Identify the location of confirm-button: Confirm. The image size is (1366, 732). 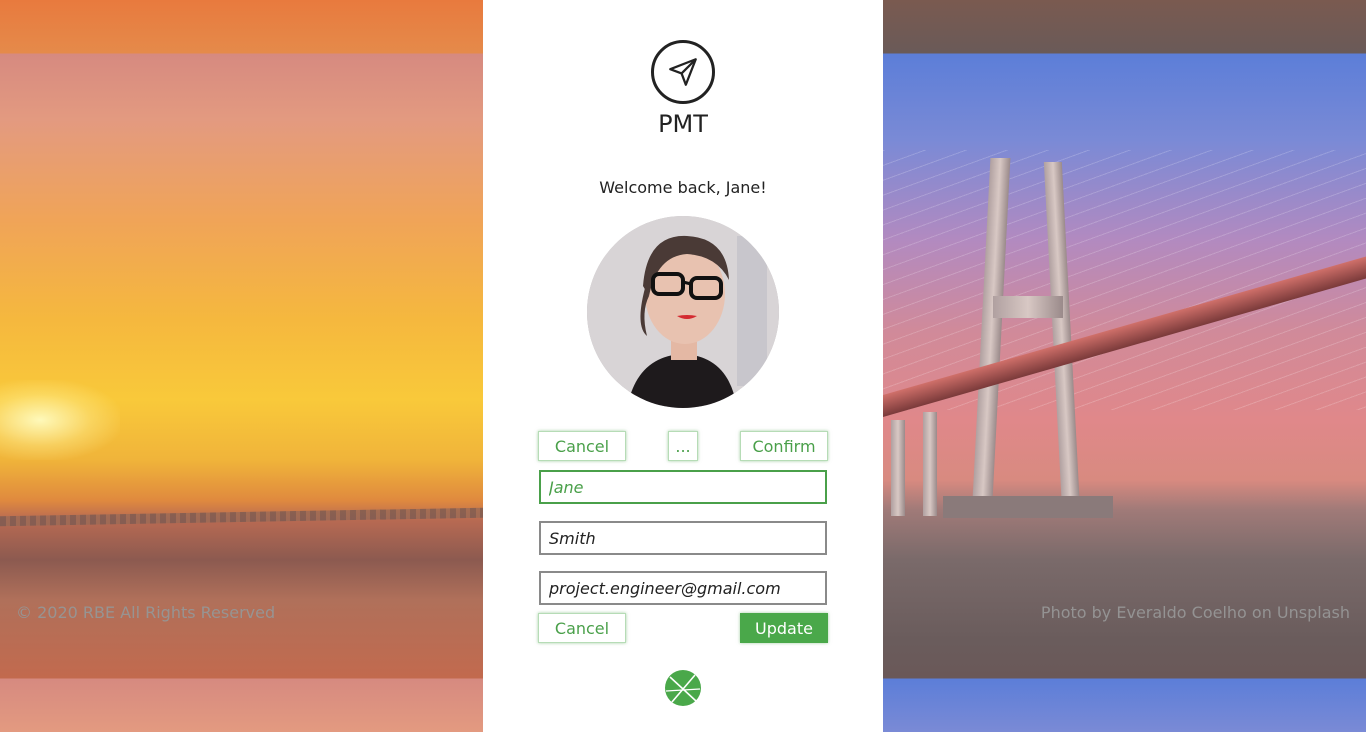
(784, 446).